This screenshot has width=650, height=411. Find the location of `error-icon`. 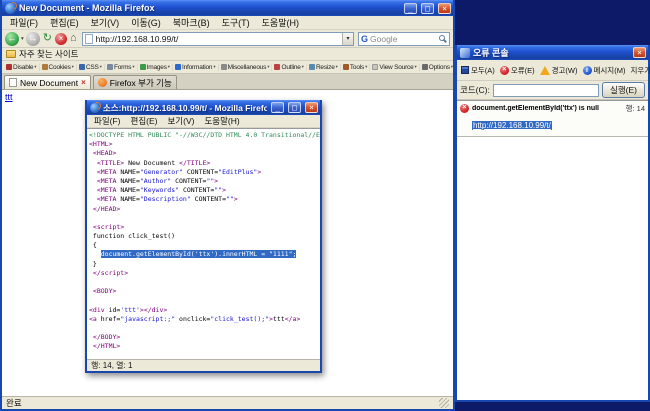

error-icon is located at coordinates (464, 108).